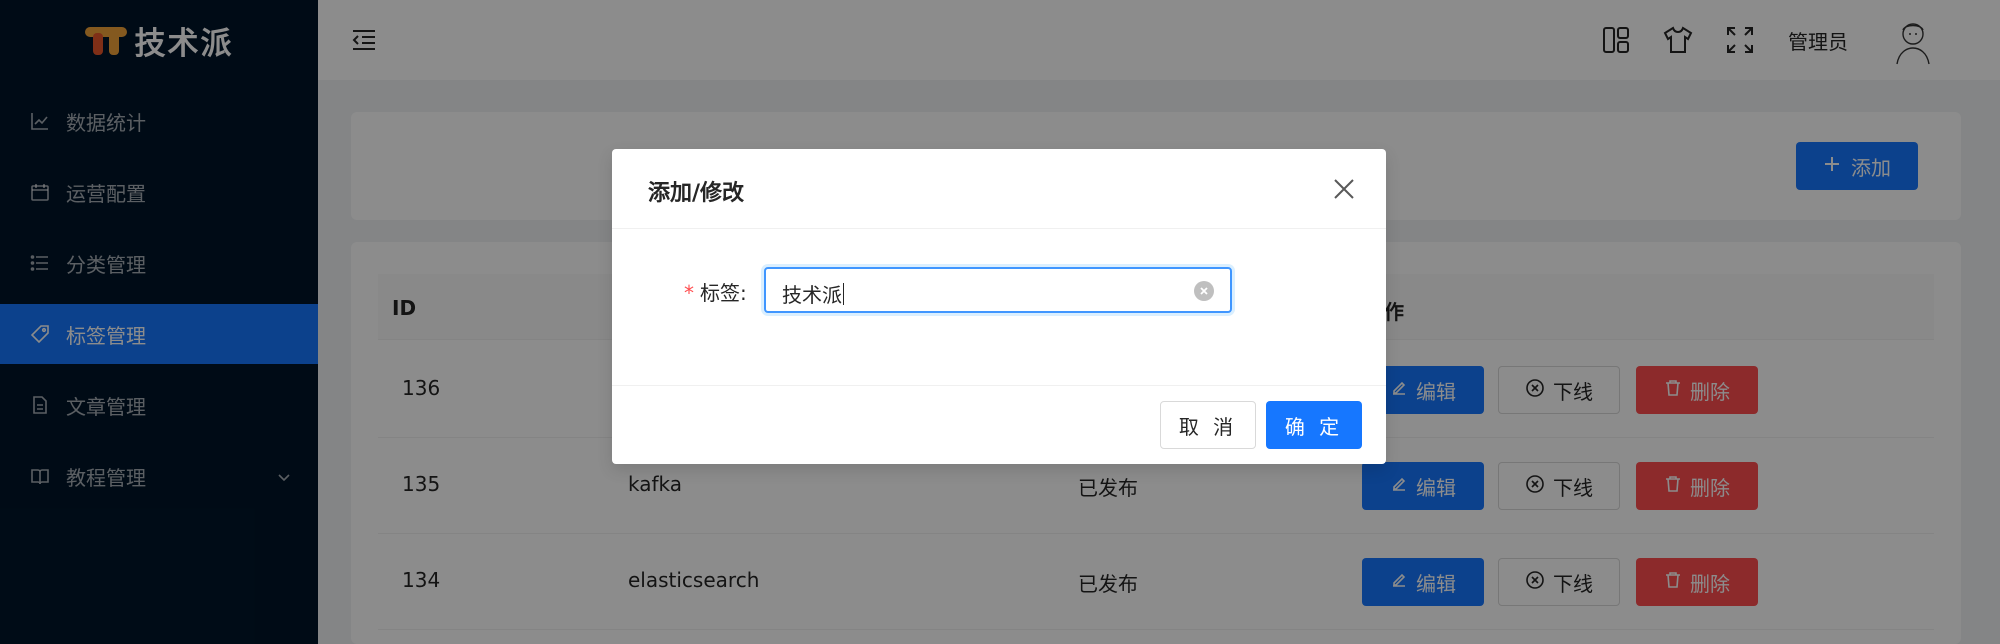 Image resolution: width=2000 pixels, height=644 pixels. What do you see at coordinates (1204, 291) in the screenshot?
I see `clear-icon` at bounding box center [1204, 291].